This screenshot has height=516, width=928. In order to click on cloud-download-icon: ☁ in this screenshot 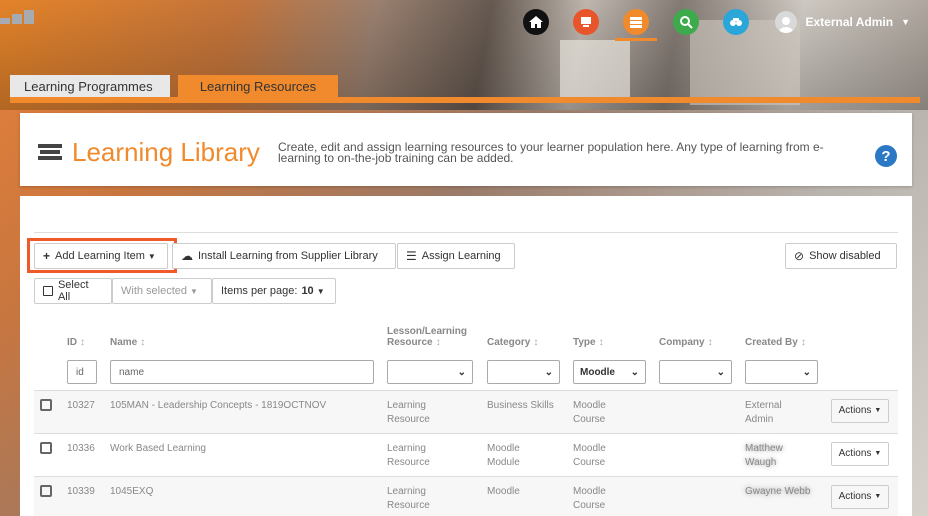, I will do `click(187, 256)`.